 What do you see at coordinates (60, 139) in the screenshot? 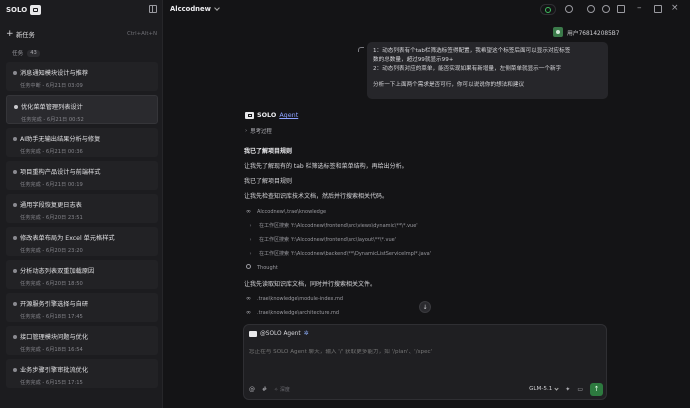
I see `task-title: AI助手无输出结果分析与修复` at bounding box center [60, 139].